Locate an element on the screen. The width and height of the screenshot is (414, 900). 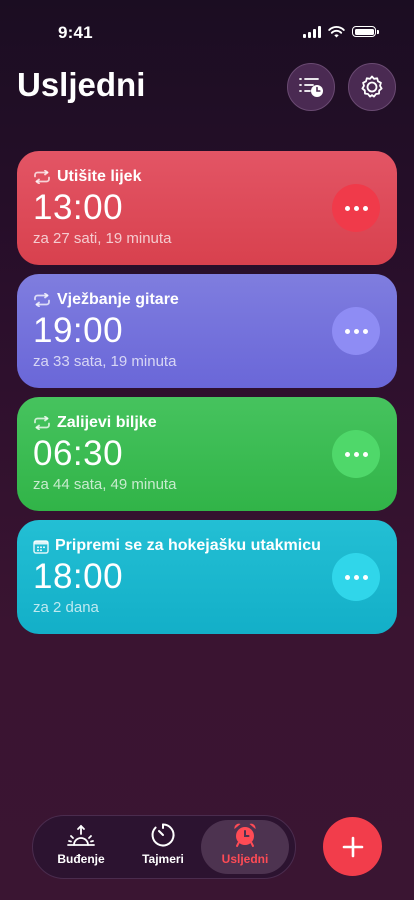
gear-icon is located at coordinates (372, 86).